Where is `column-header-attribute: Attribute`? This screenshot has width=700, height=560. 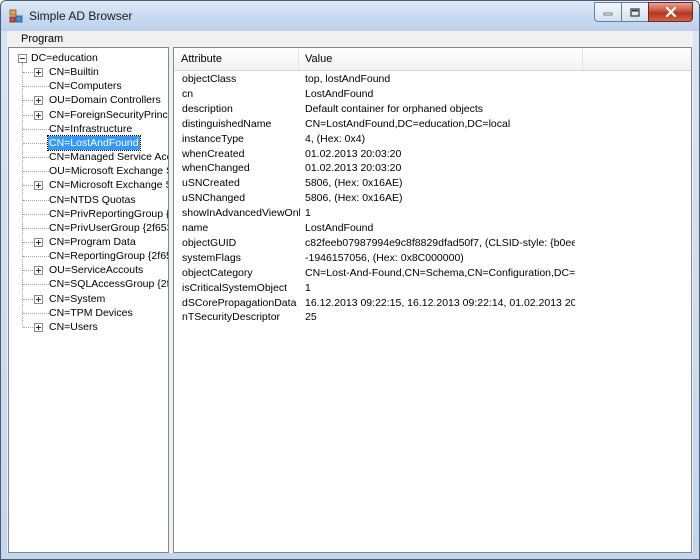
column-header-attribute: Attribute is located at coordinates (236, 59).